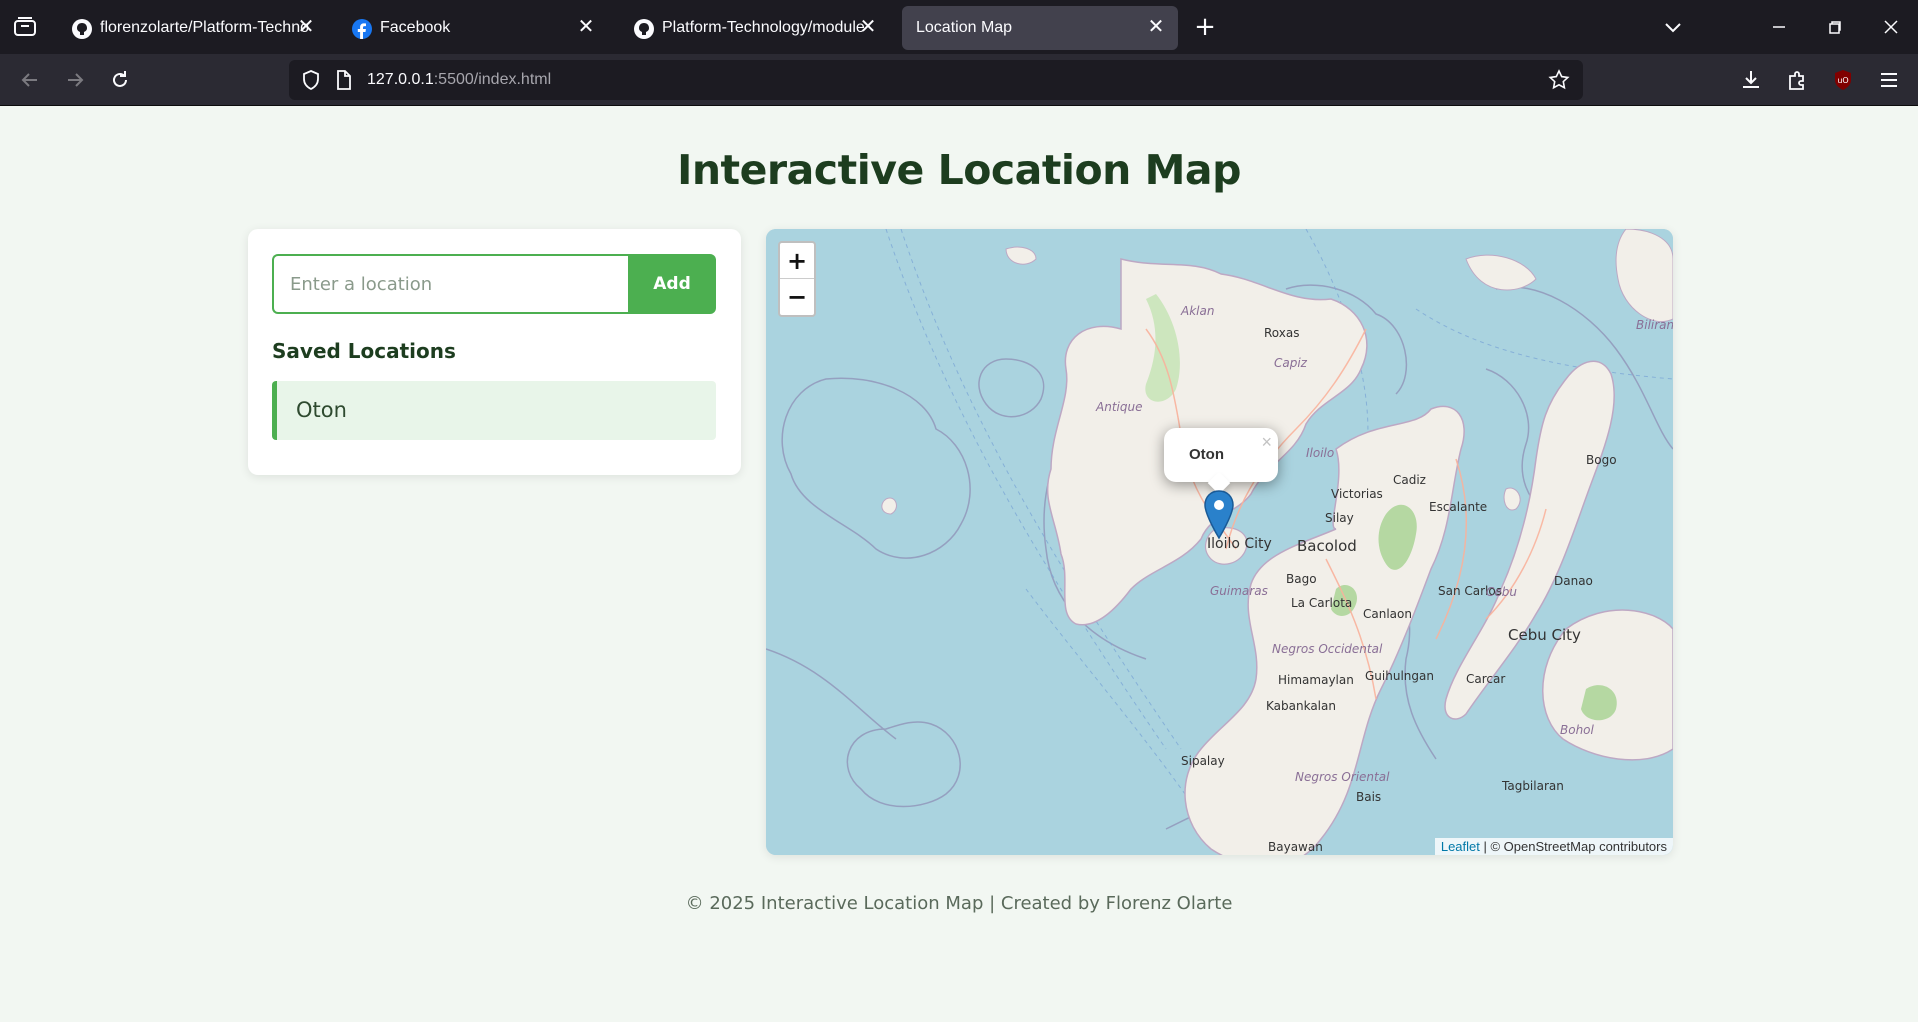 The width and height of the screenshot is (1918, 1022). I want to click on url-bar: 127.0.0.1:5500/index.html, so click(936, 80).